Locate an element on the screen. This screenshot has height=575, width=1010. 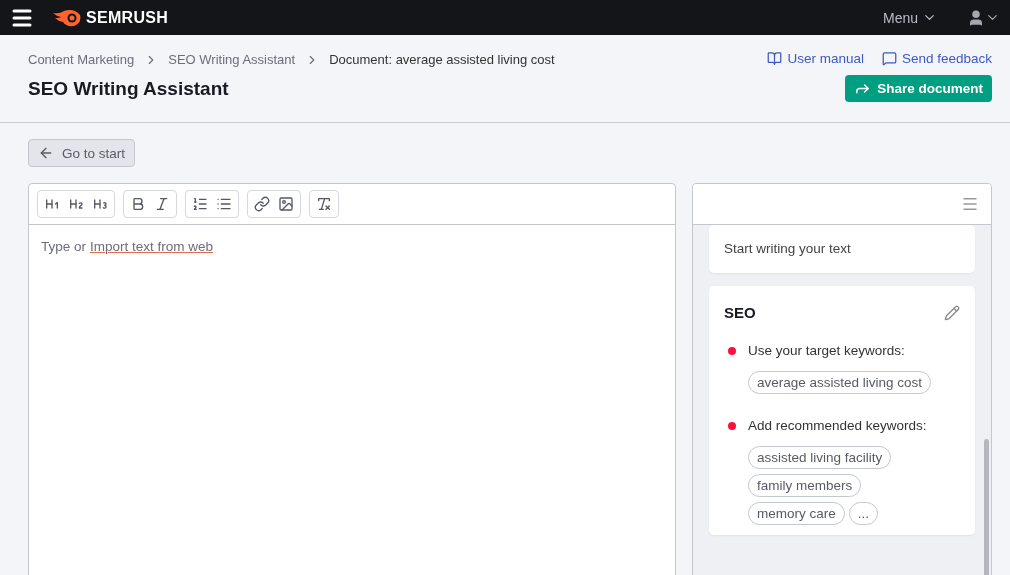
heading-1-icon is located at coordinates (52, 204).